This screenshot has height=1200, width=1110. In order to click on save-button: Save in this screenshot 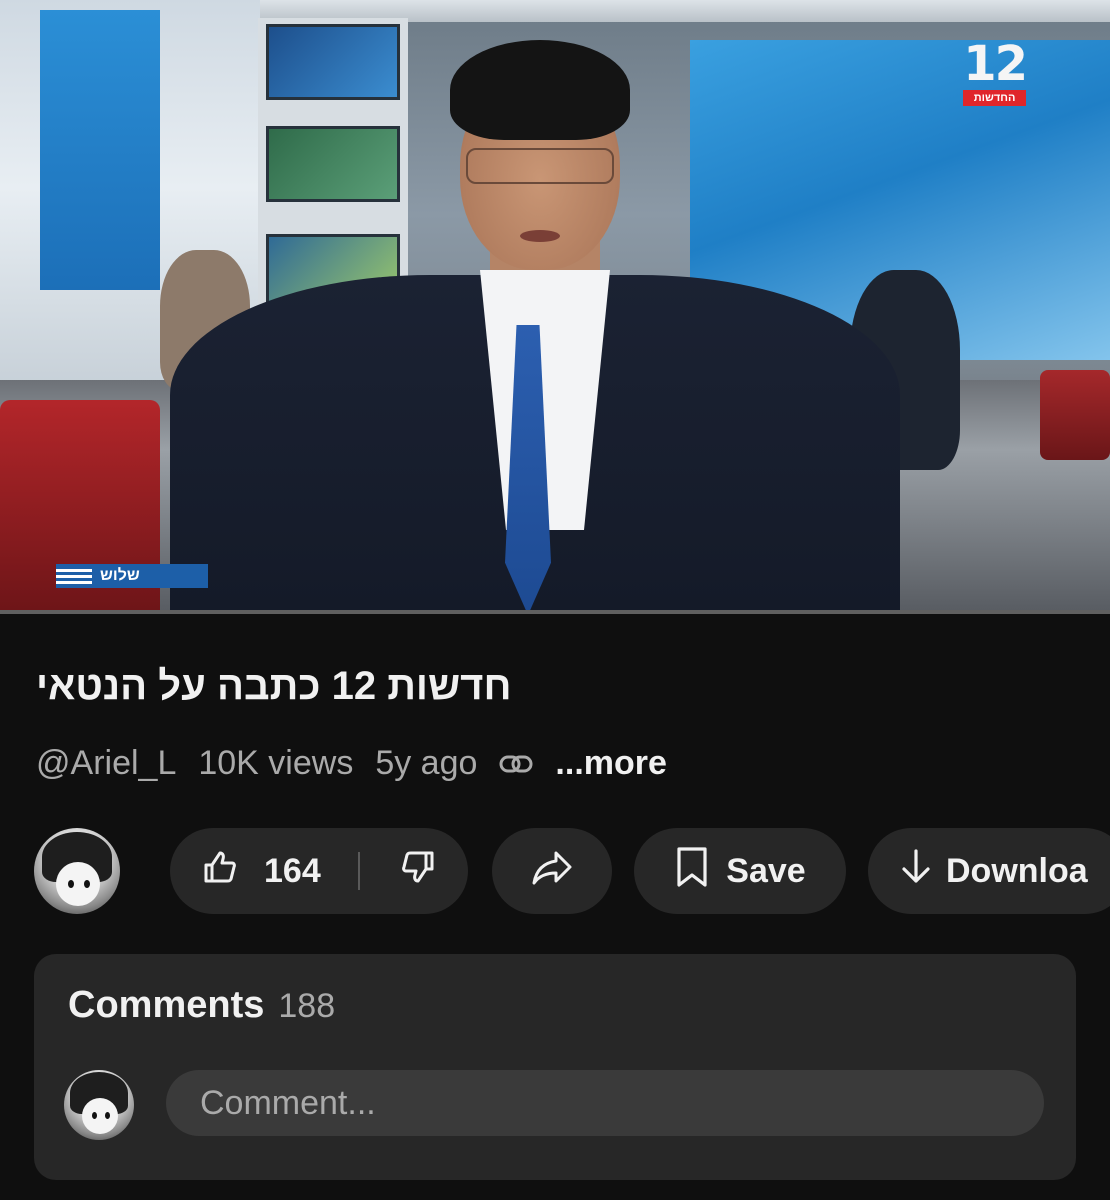, I will do `click(740, 871)`.